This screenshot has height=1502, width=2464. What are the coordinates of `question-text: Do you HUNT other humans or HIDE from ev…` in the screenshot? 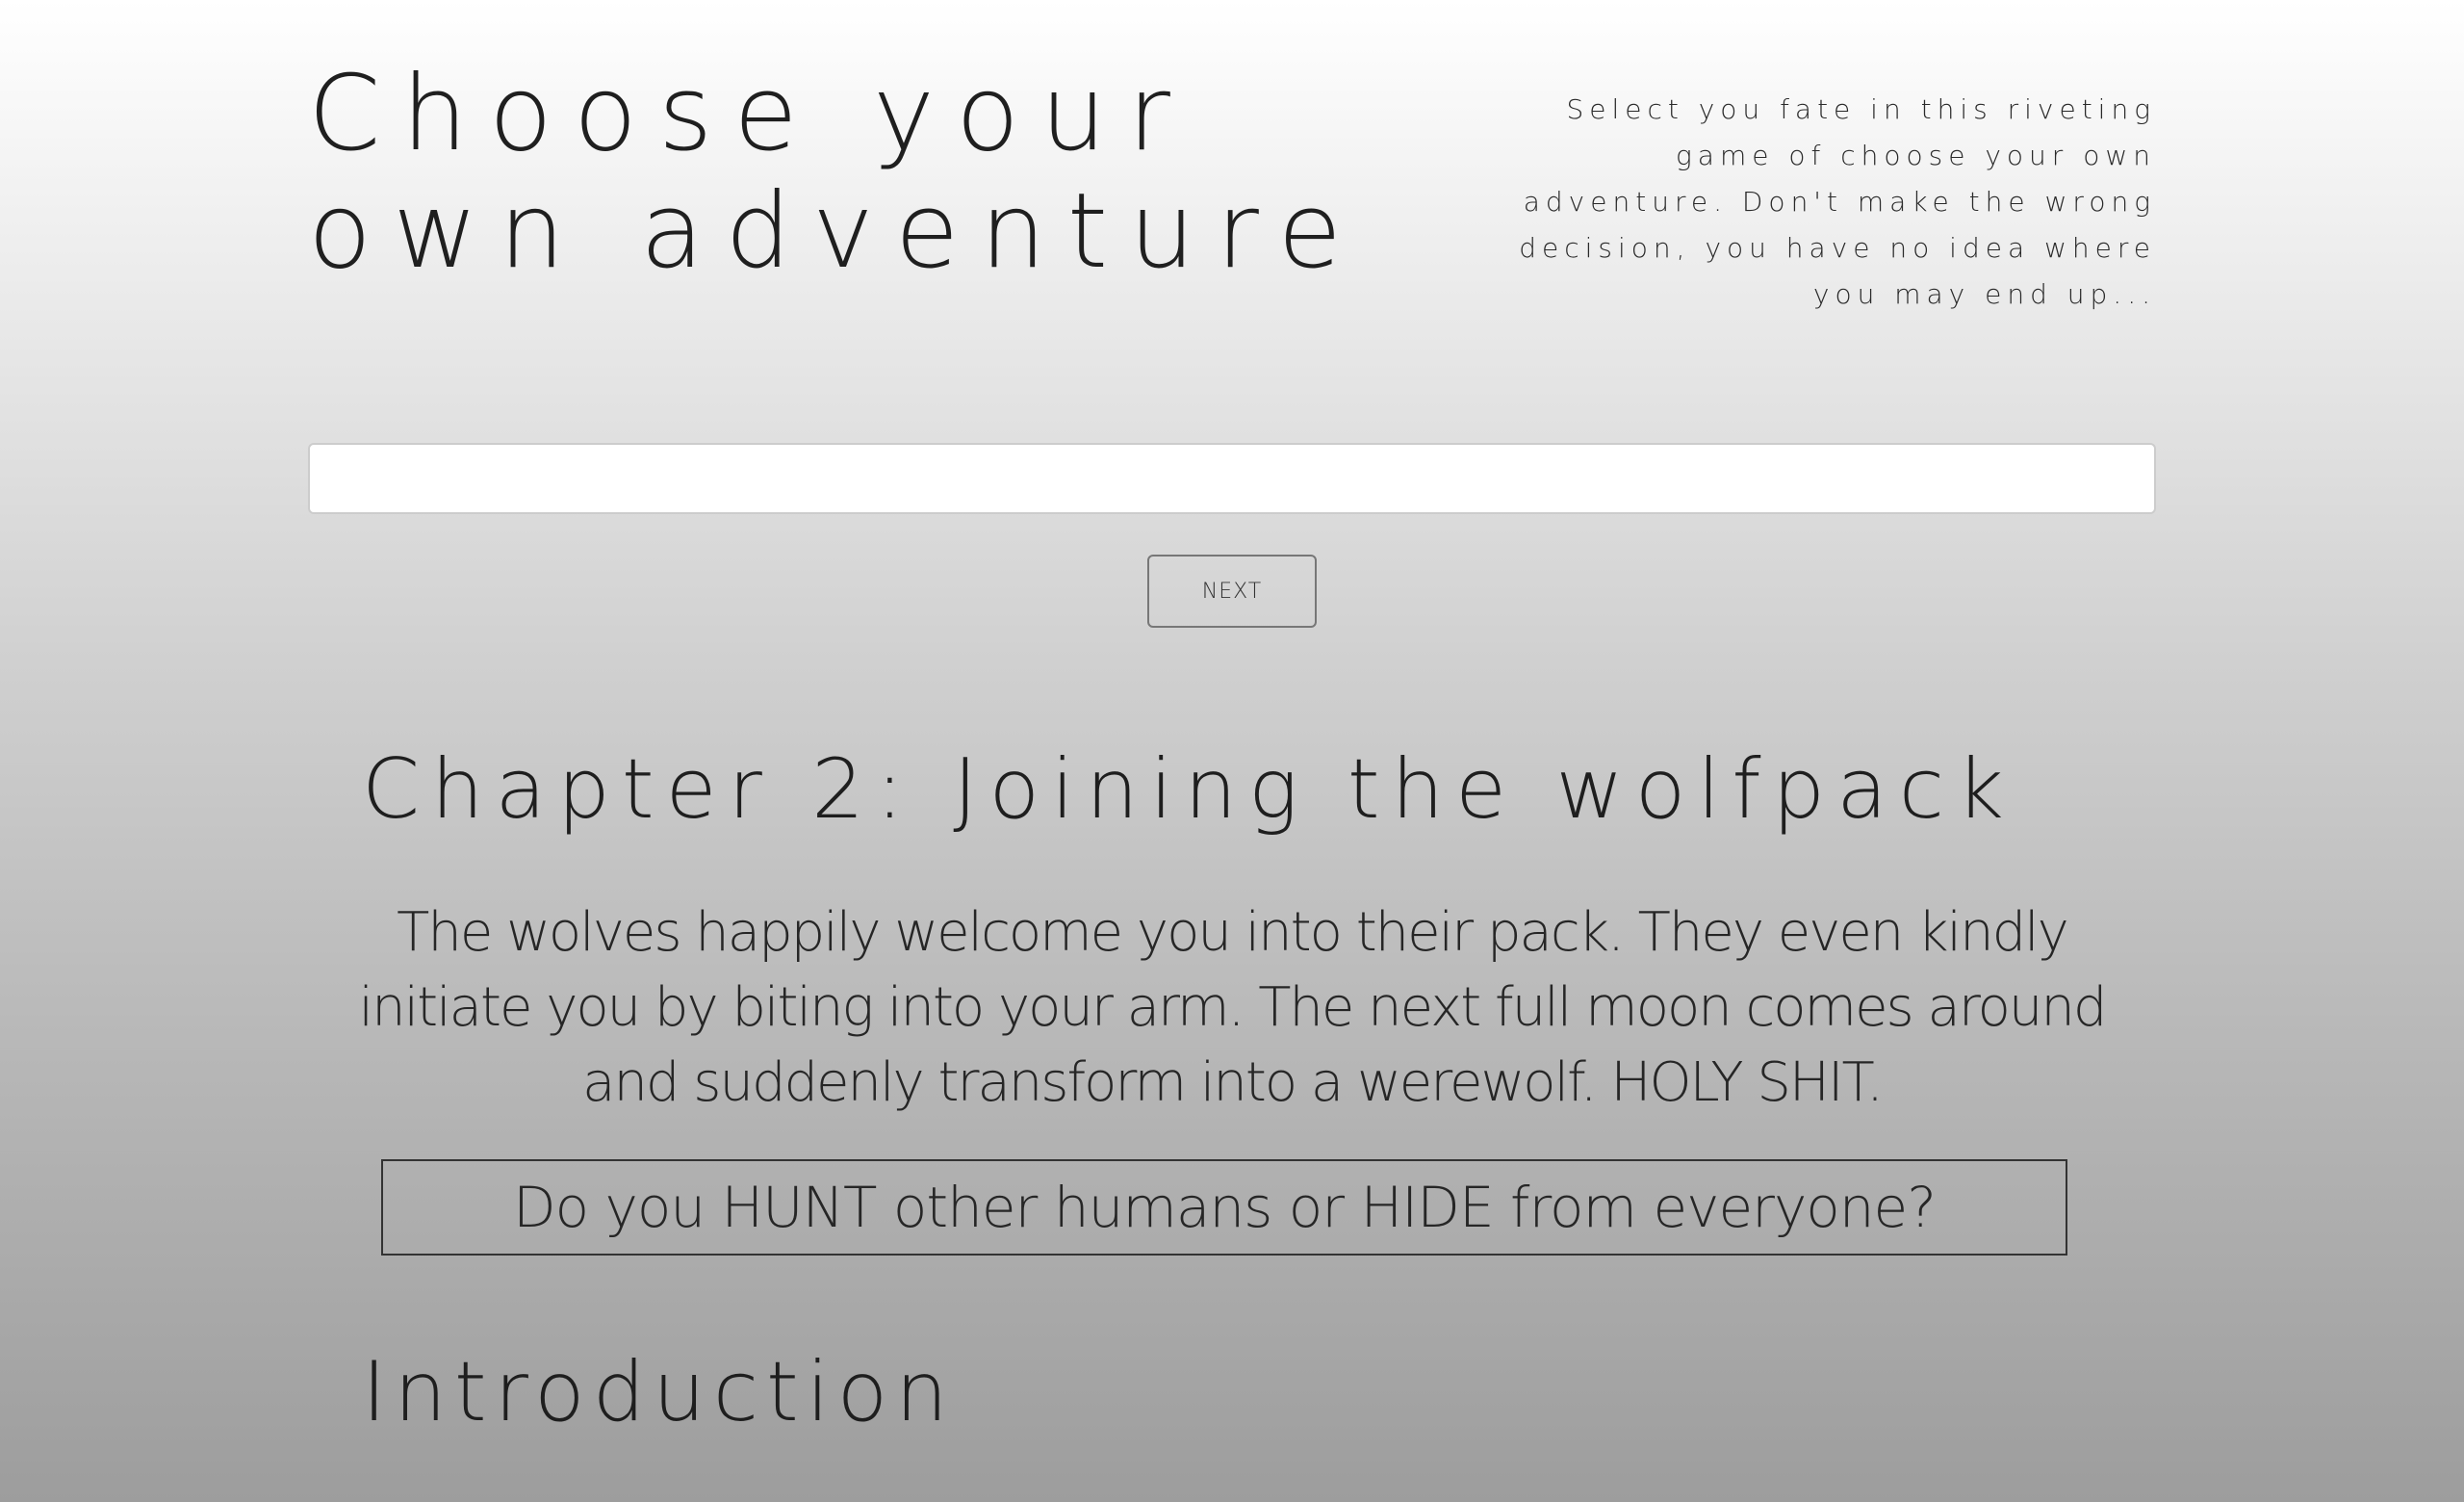 It's located at (1224, 1207).